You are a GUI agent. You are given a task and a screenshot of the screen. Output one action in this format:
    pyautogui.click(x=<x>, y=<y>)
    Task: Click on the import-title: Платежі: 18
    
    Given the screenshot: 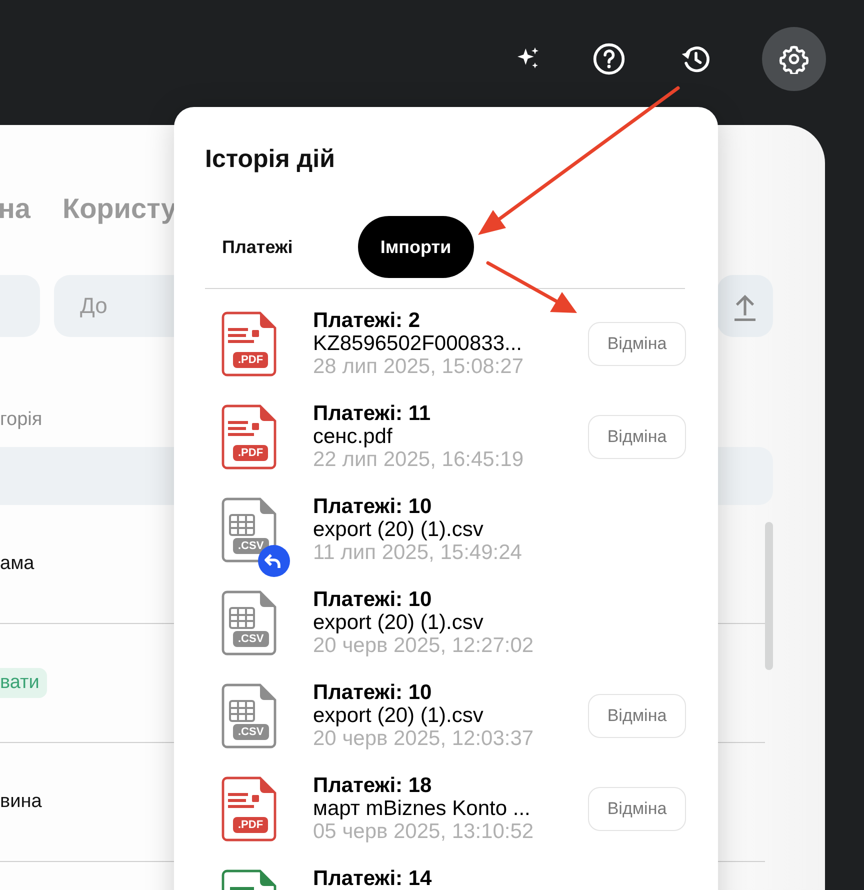 What is the action you would take?
    pyautogui.click(x=373, y=785)
    